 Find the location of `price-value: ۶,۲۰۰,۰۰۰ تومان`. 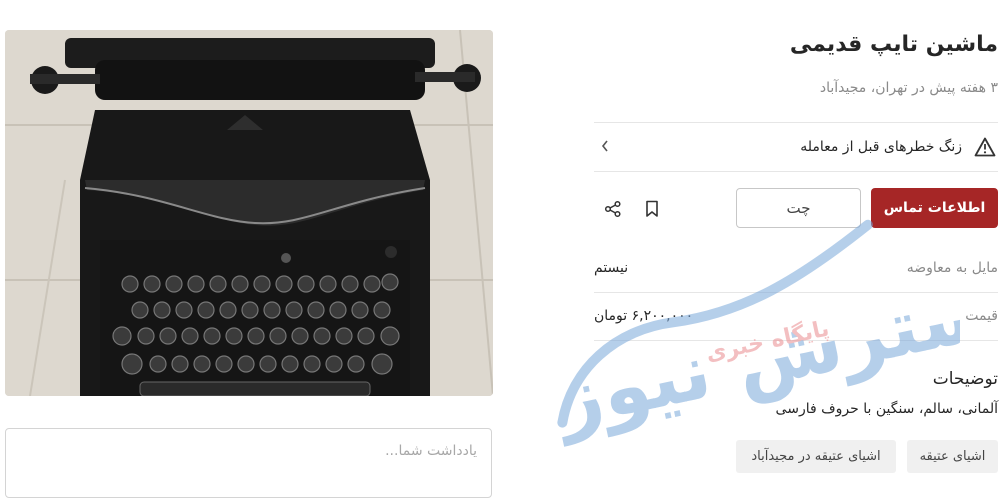

price-value: ۶,۲۰۰,۰۰۰ تومان is located at coordinates (644, 316).